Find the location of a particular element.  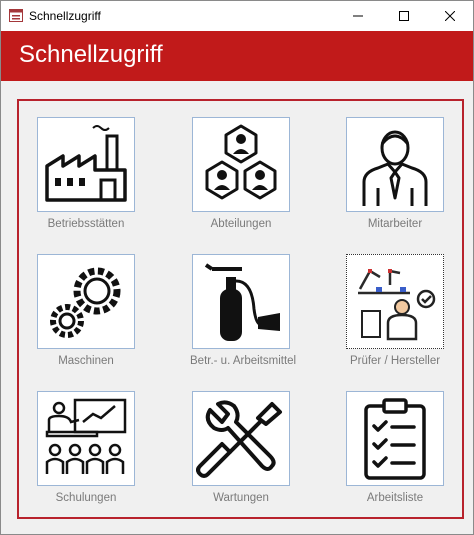

tile-abteilungen: Abteilungen is located at coordinates (241, 173).